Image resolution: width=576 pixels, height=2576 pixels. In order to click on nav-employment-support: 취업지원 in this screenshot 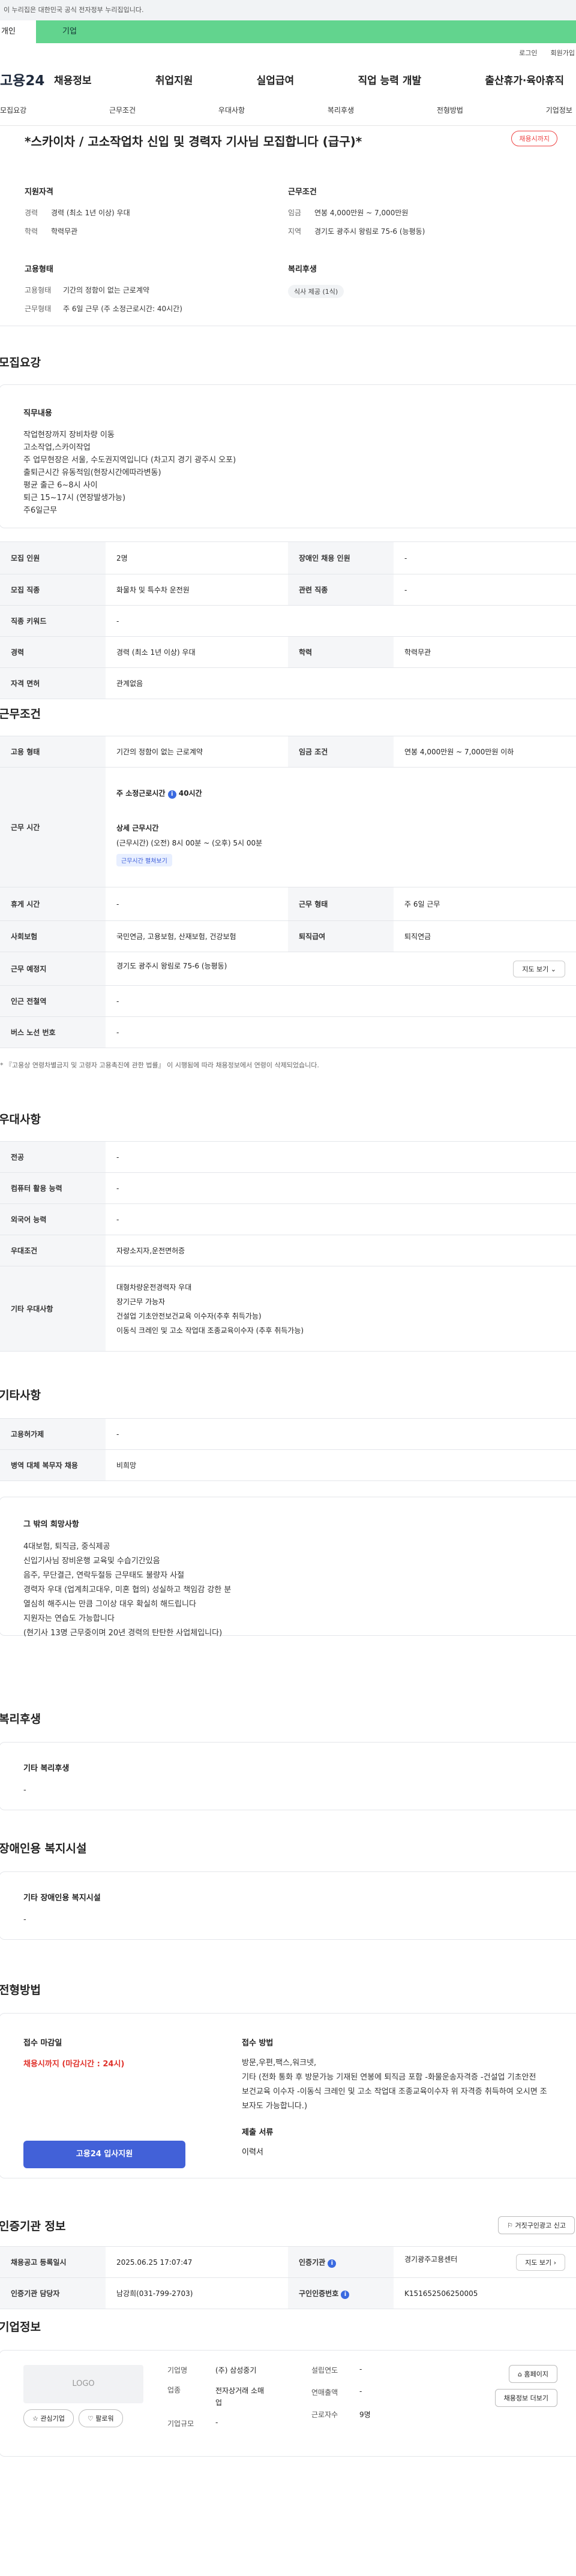, I will do `click(174, 79)`.